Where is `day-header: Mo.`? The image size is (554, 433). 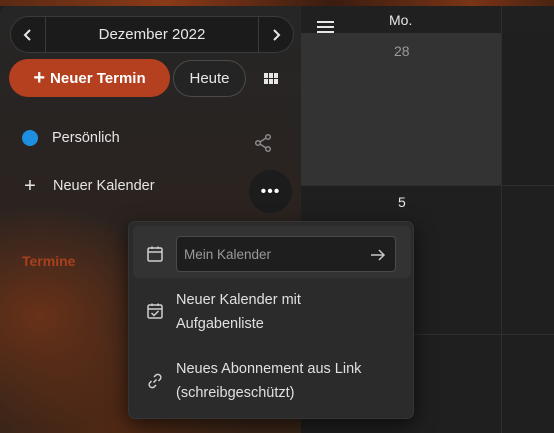 day-header: Mo. is located at coordinates (401, 20).